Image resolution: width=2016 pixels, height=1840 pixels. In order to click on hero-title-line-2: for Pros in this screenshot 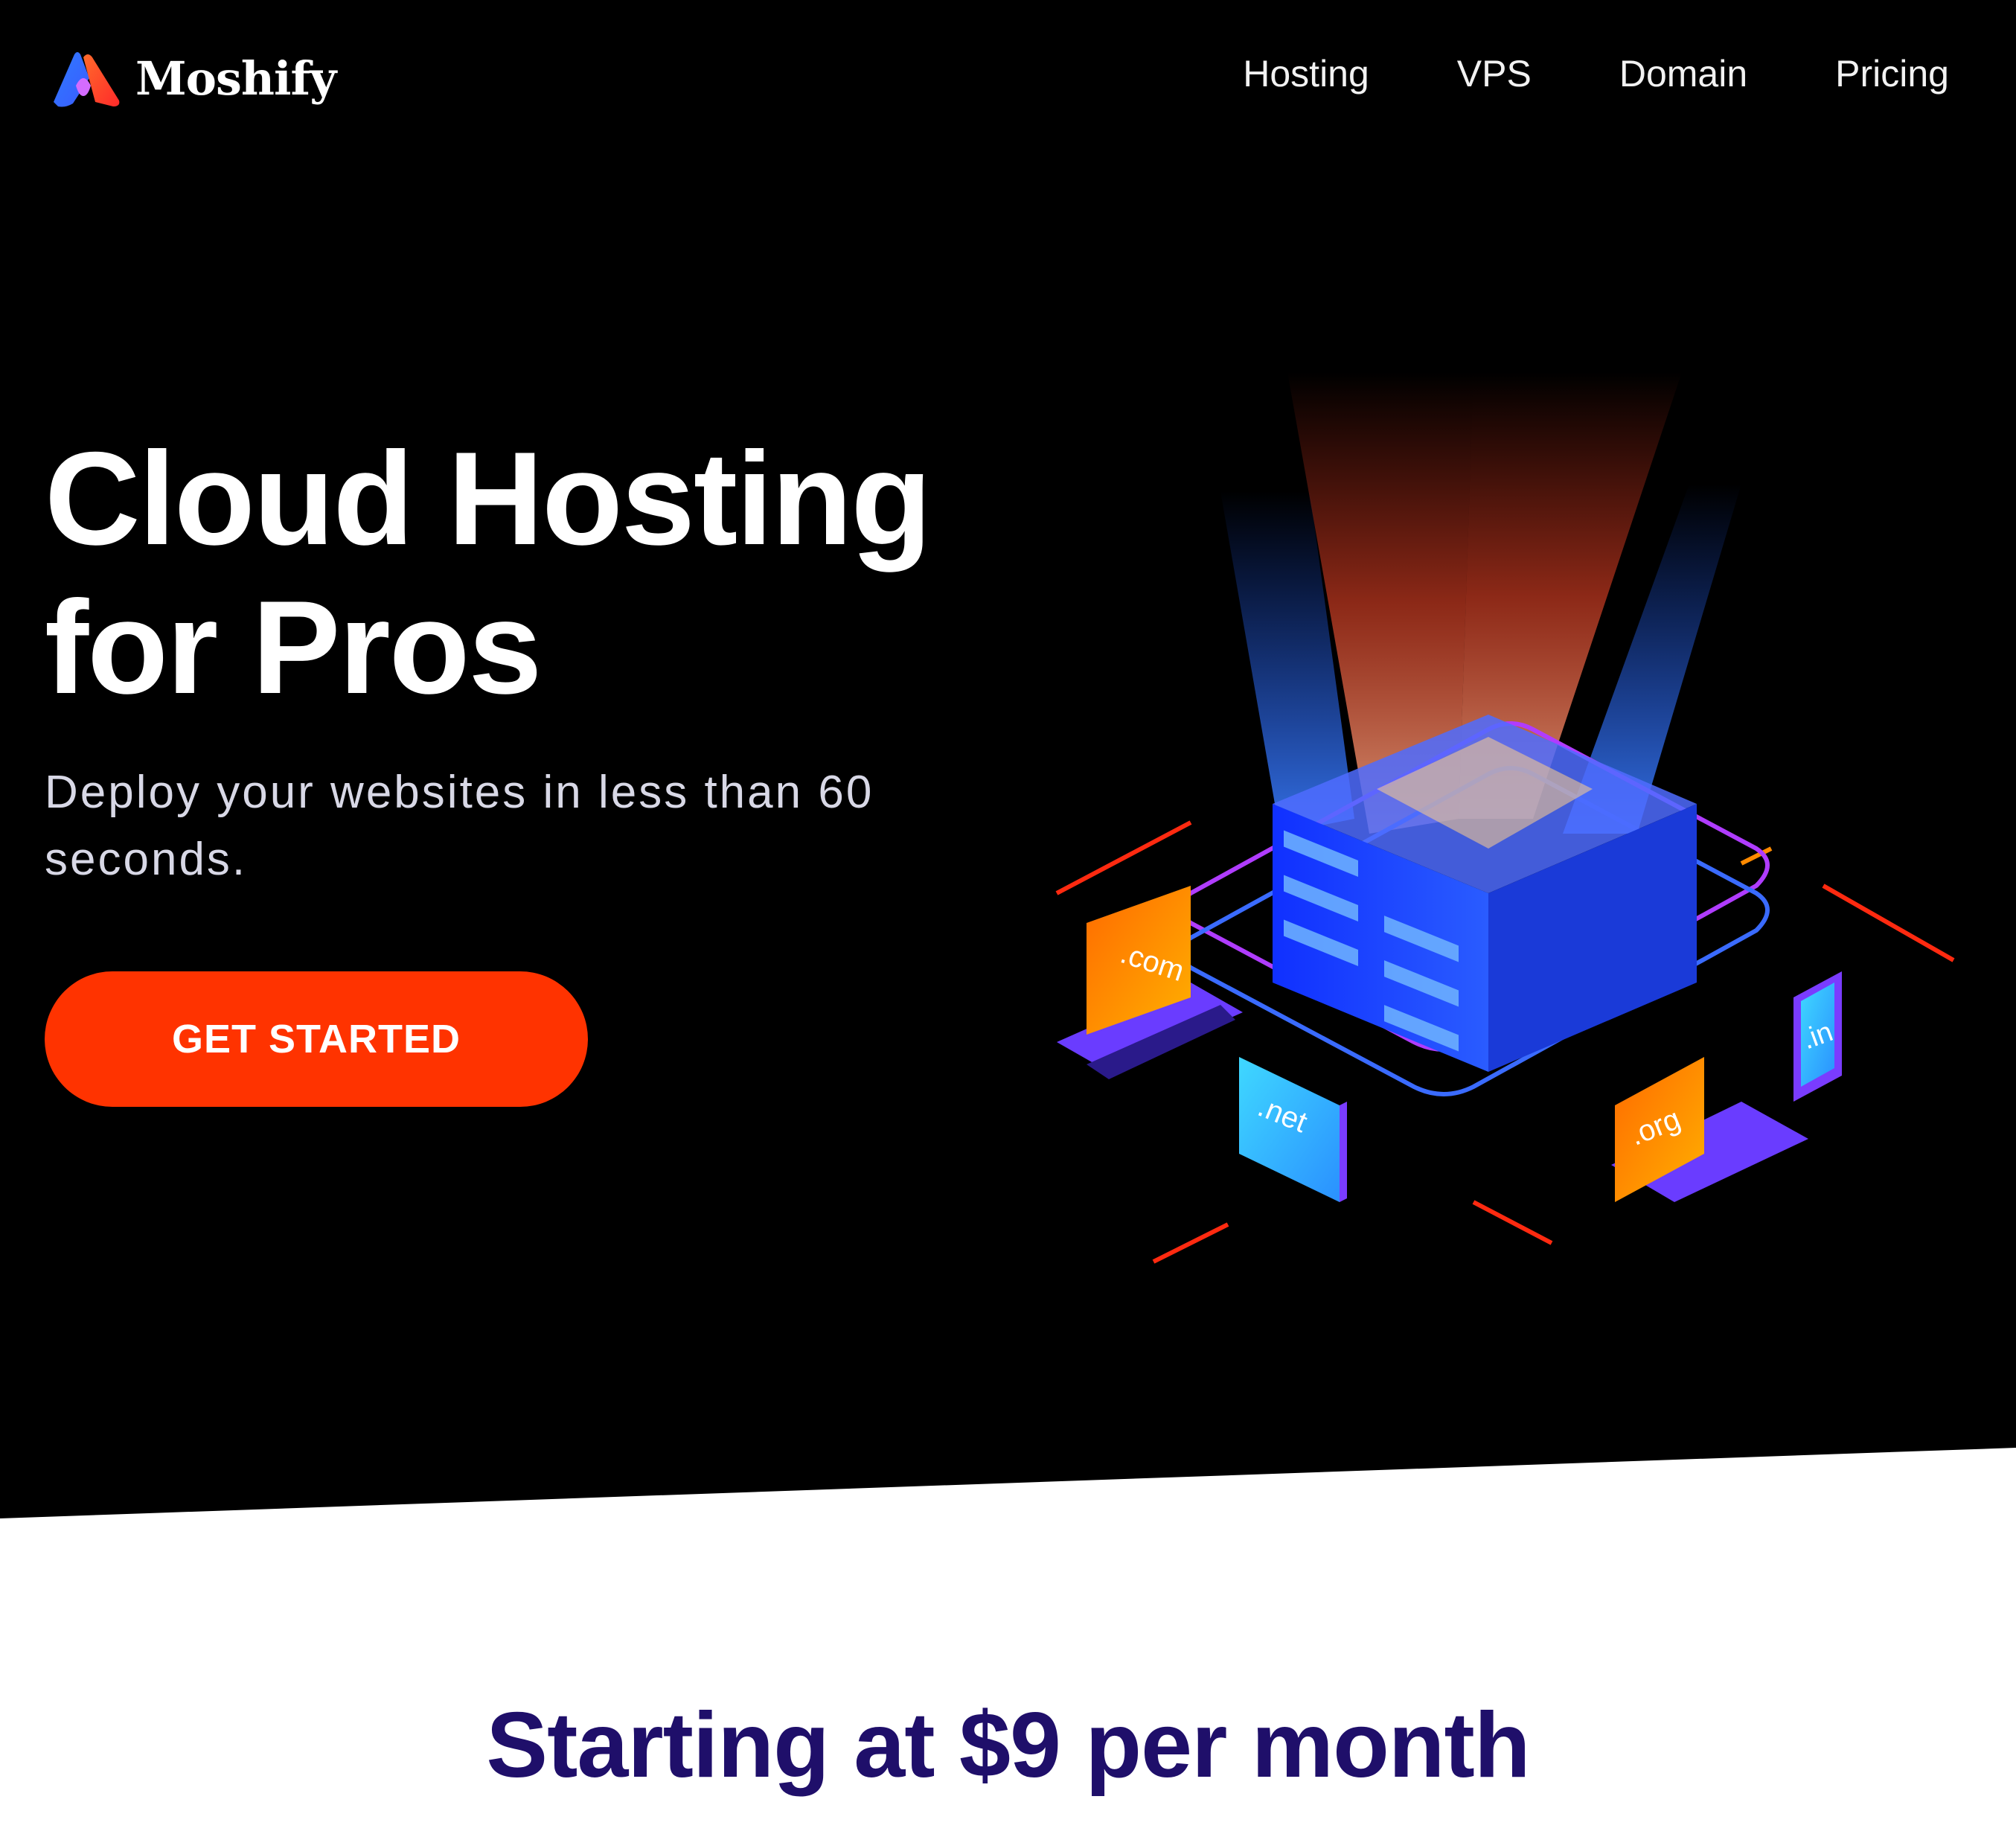, I will do `click(293, 647)`.